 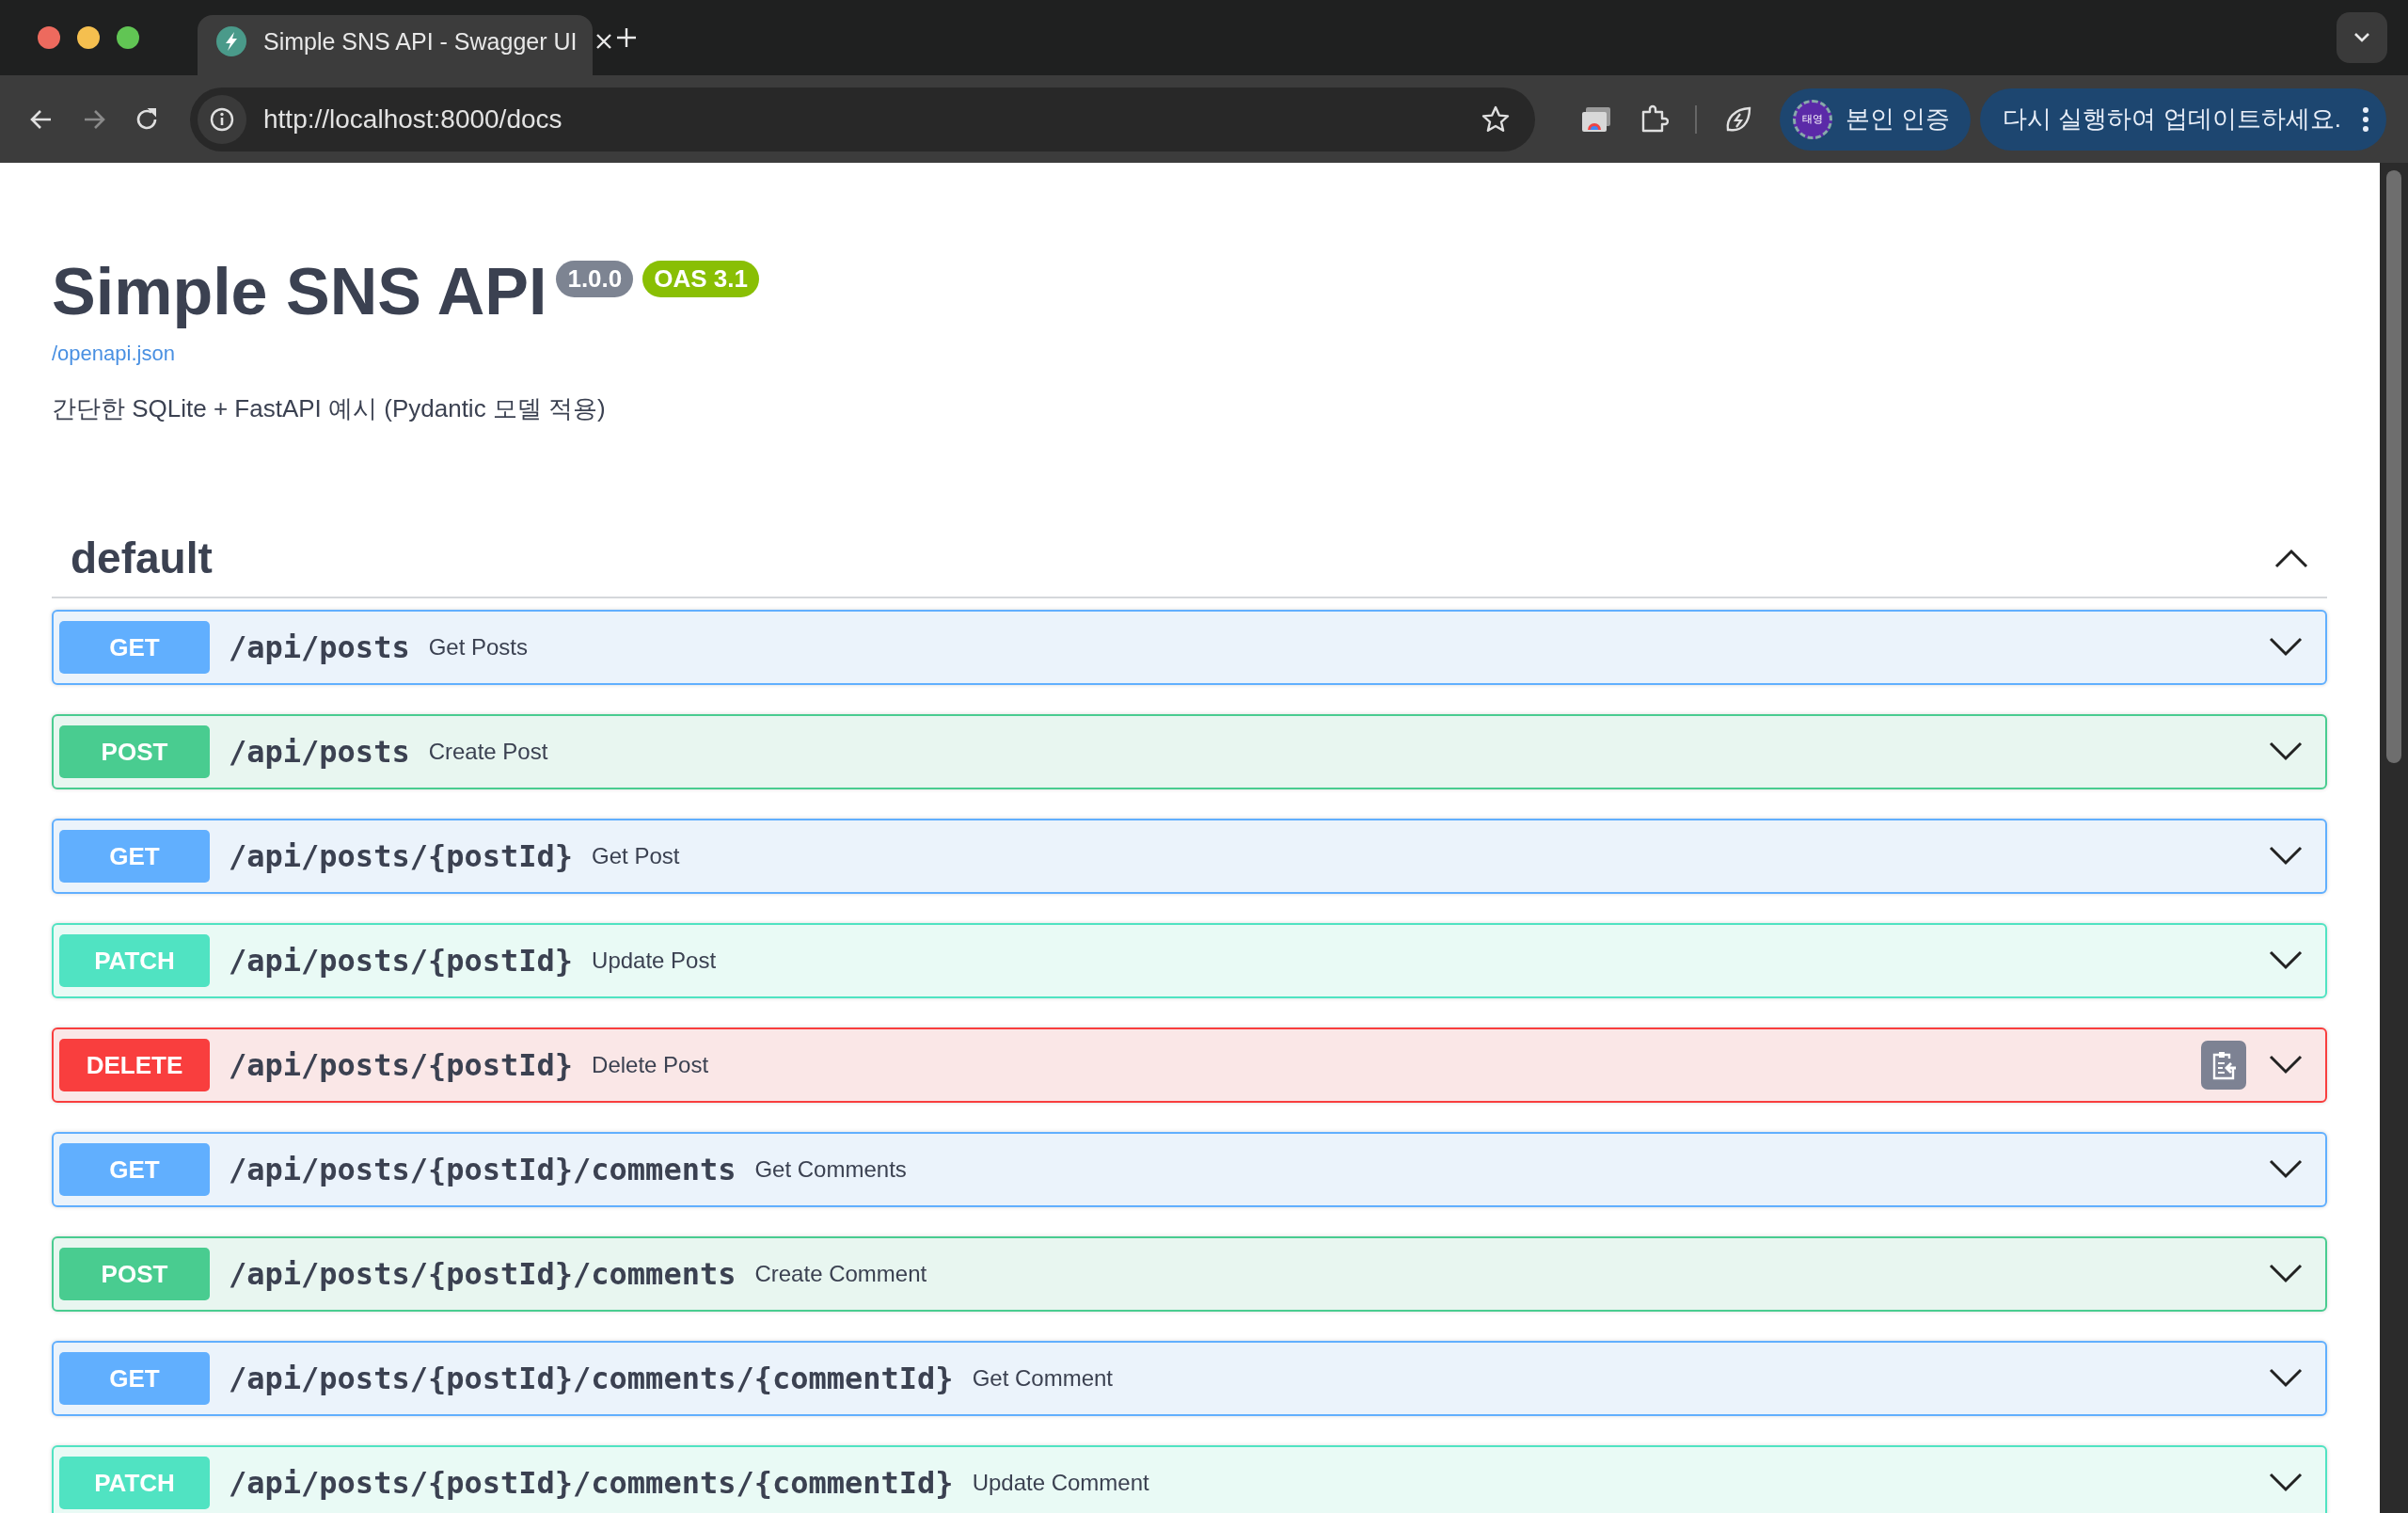 I want to click on version-badge: 1.0.0, so click(x=595, y=279).